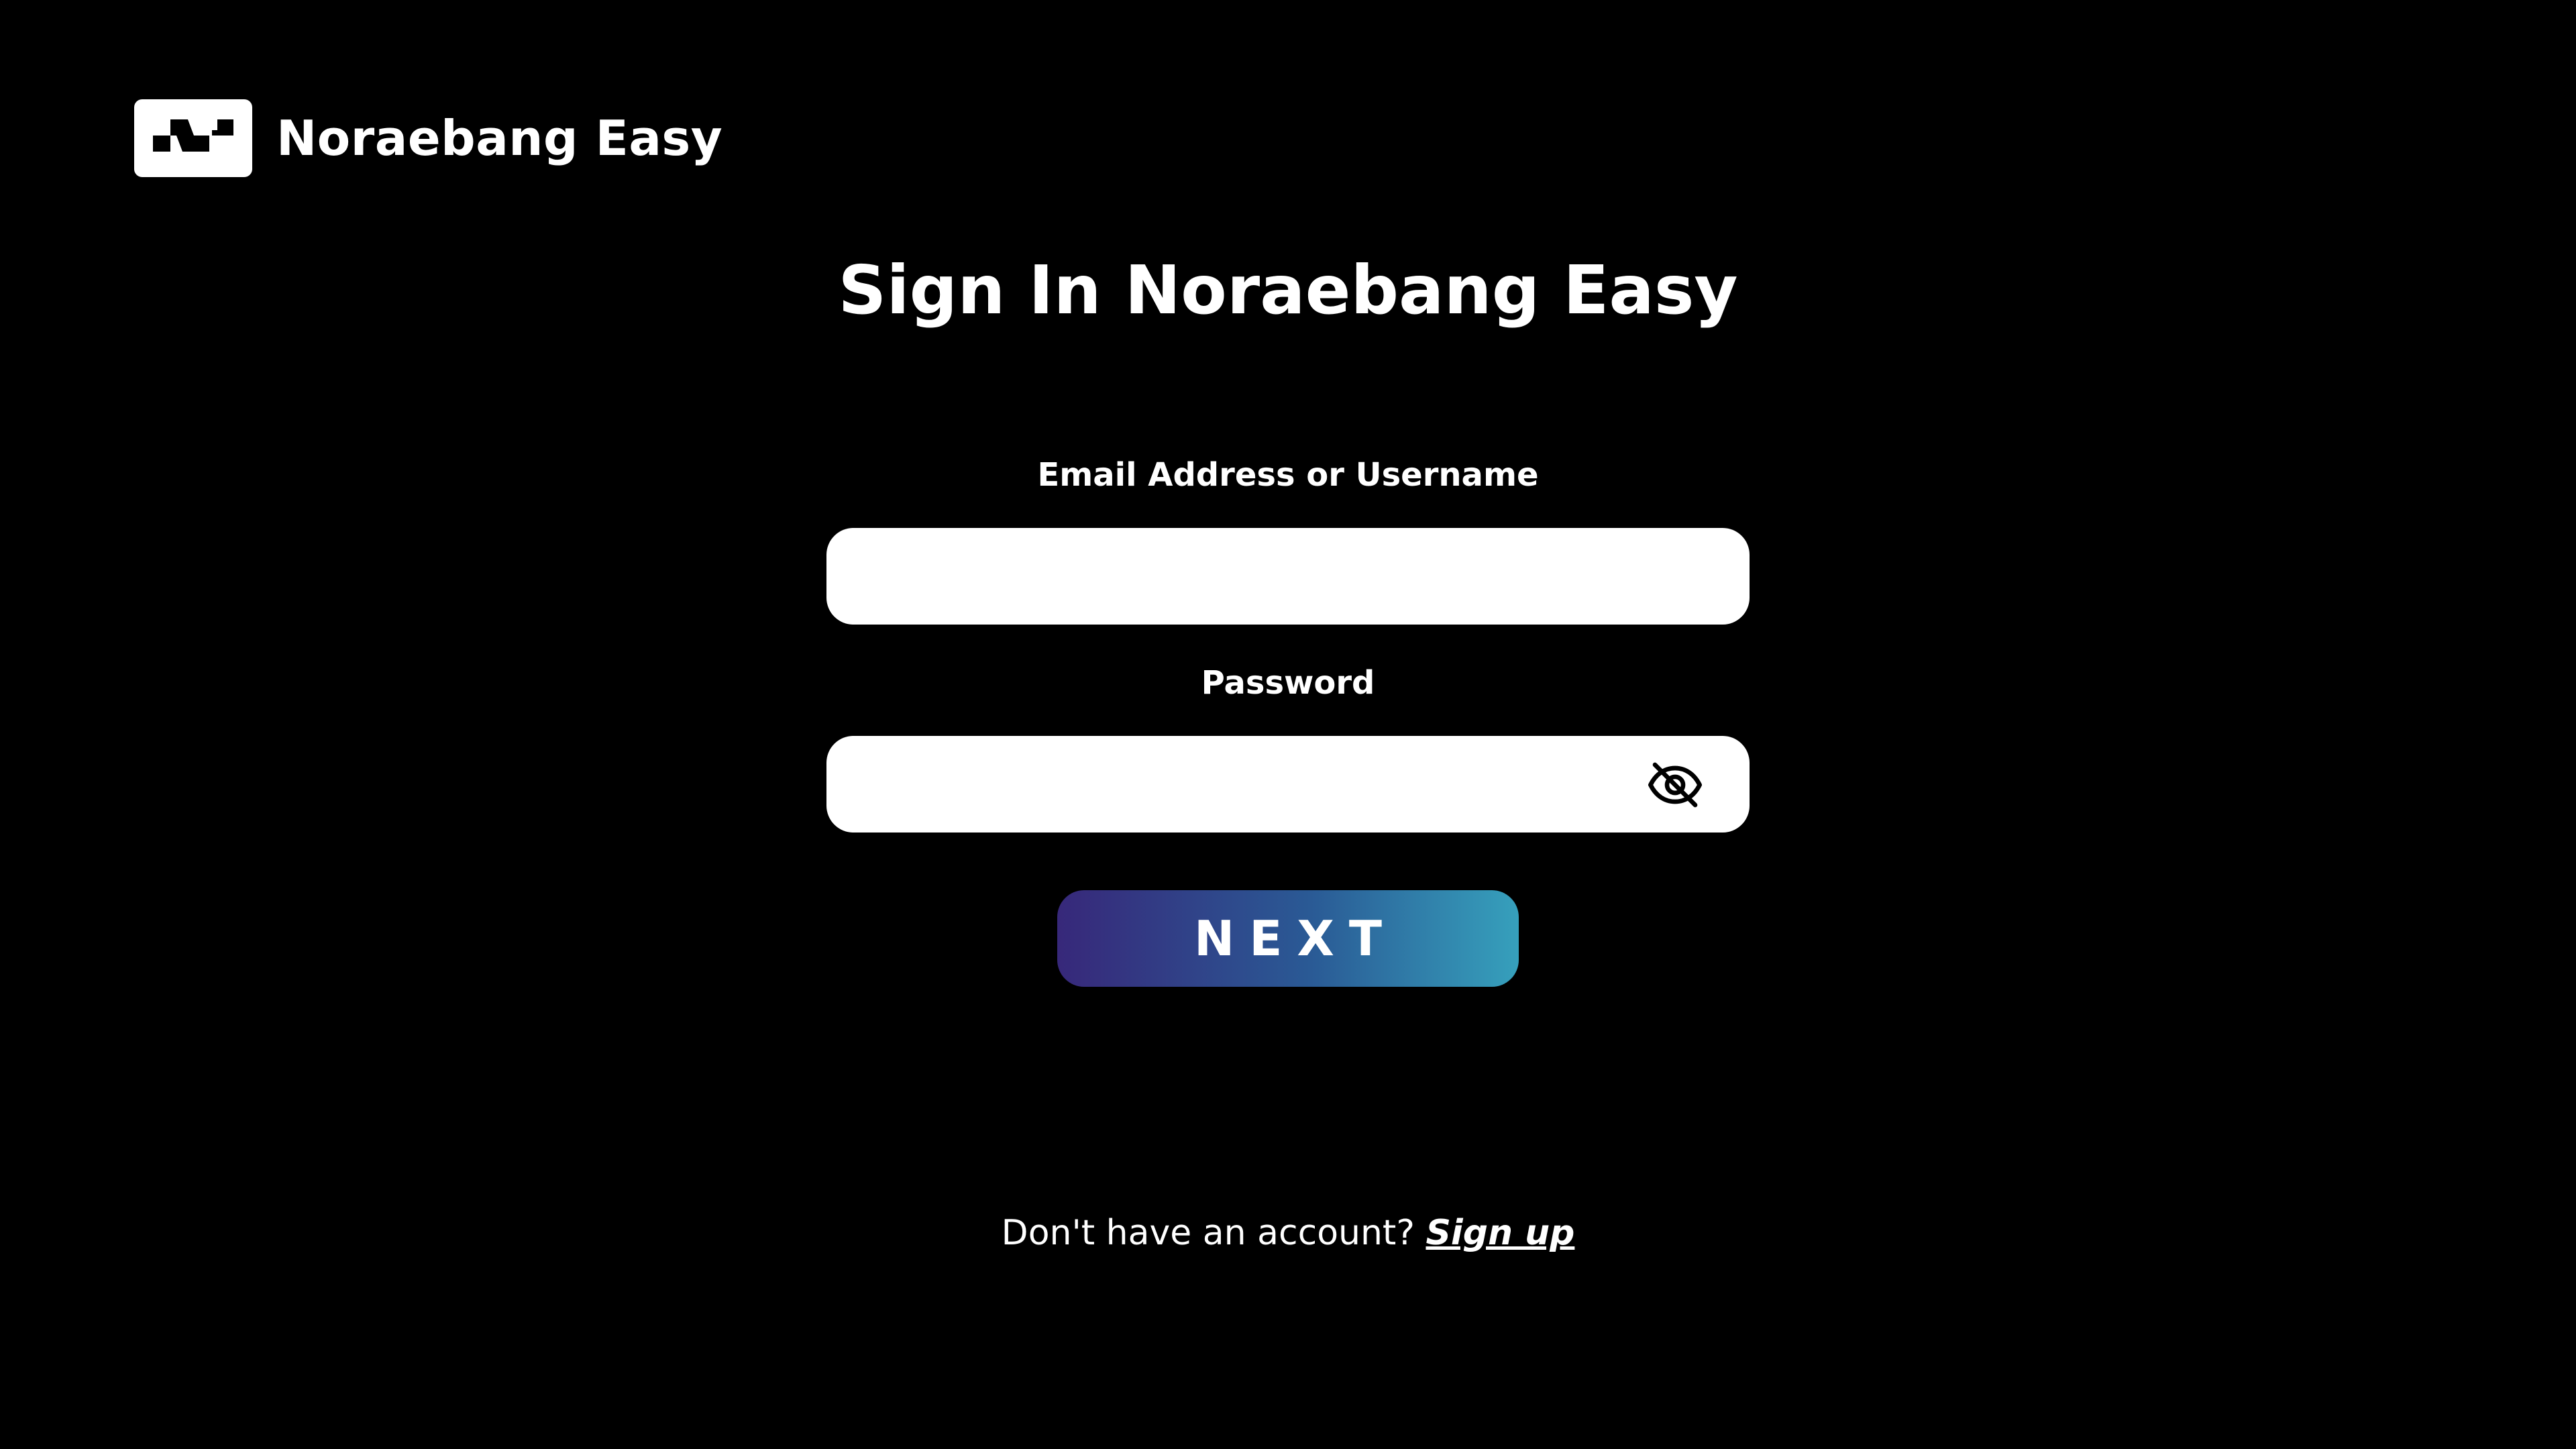 The height and width of the screenshot is (1449, 2576). I want to click on signup-prompt: Don't have an account?, so click(1208, 1233).